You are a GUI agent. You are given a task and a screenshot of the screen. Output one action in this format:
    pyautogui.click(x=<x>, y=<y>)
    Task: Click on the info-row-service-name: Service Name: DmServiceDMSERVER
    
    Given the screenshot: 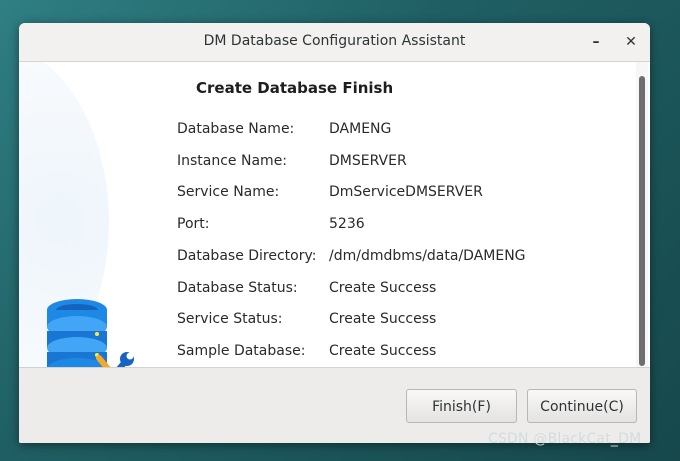 What is the action you would take?
    pyautogui.click(x=387, y=194)
    